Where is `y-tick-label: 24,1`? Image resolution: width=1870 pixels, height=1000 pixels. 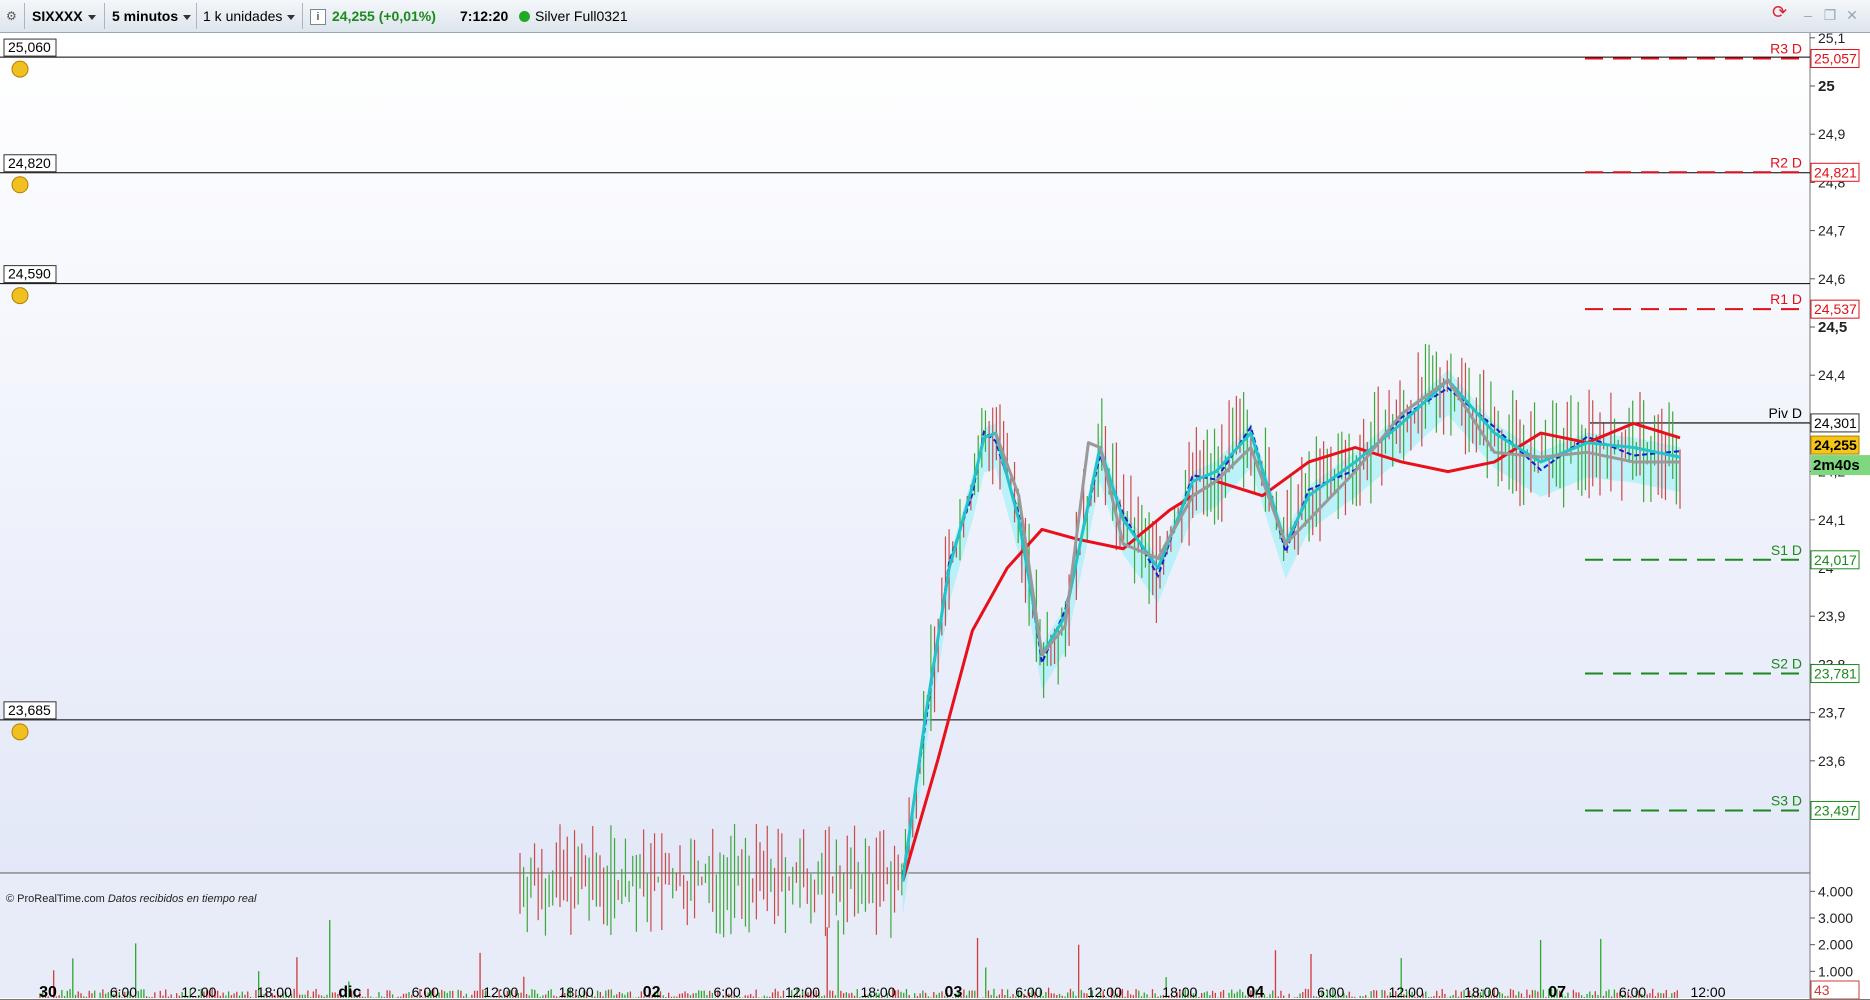
y-tick-label: 24,1 is located at coordinates (1831, 520).